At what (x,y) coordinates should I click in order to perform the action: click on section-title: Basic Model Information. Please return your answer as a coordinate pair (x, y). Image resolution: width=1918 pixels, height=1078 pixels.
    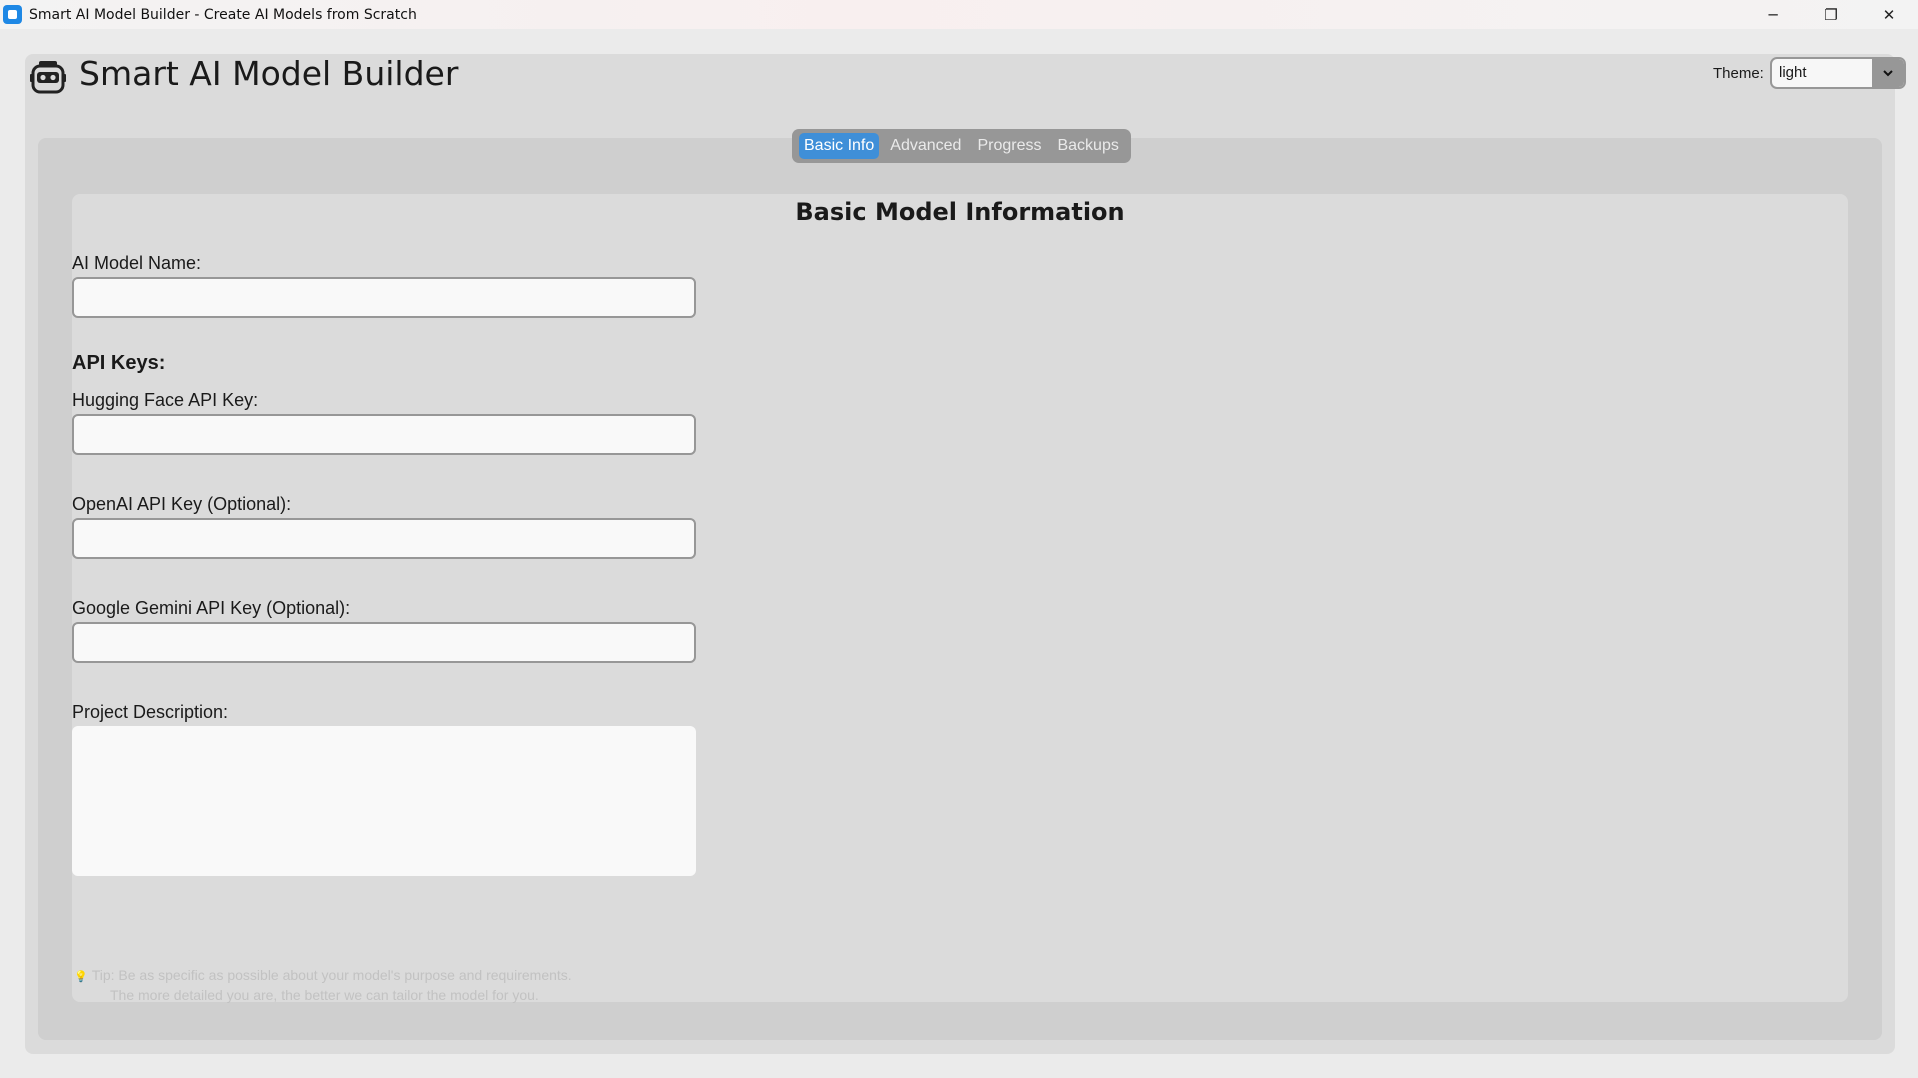
    Looking at the image, I should click on (960, 212).